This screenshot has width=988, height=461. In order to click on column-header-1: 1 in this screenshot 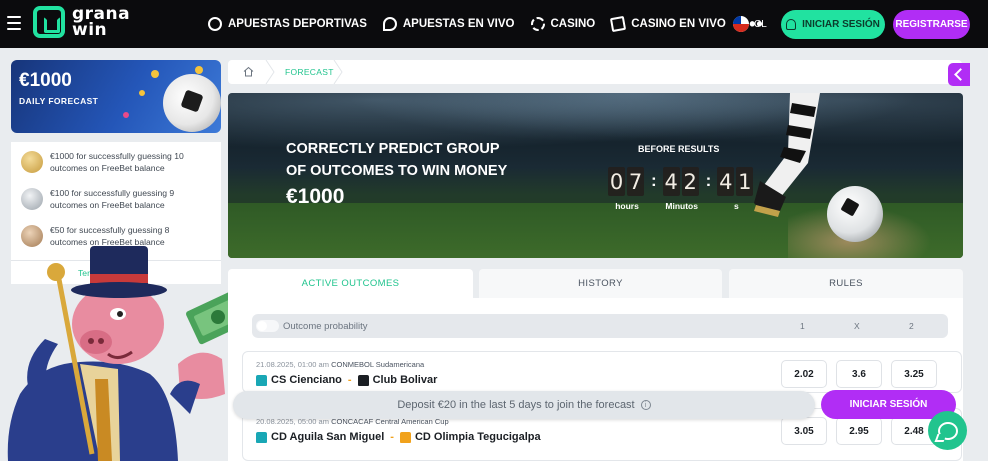, I will do `click(802, 326)`.